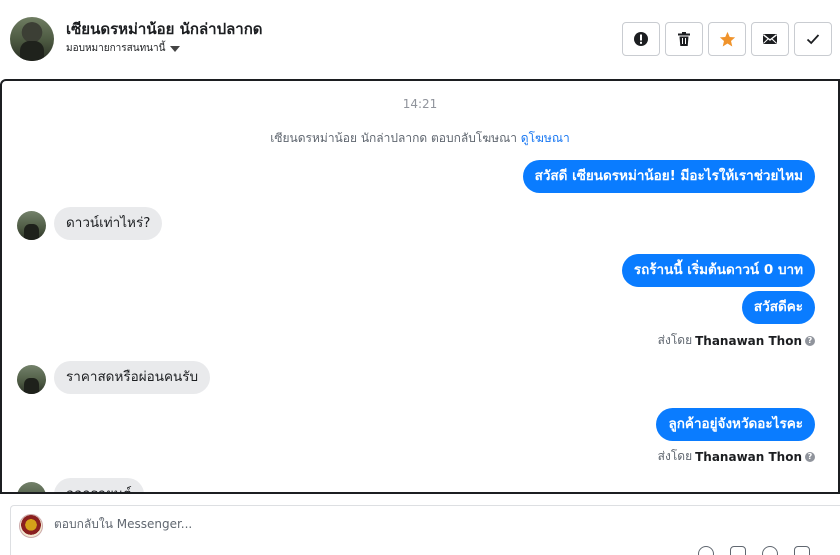 The width and height of the screenshot is (840, 555). I want to click on star-icon, so click(727, 39).